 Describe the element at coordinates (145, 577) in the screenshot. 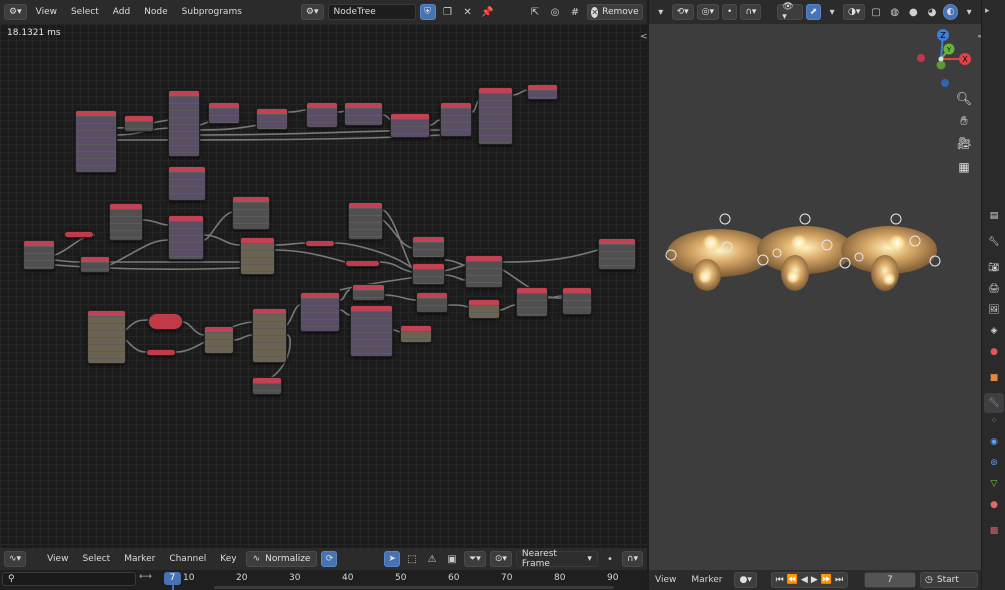

I see `resize-arrows-icon: ⟷` at that location.